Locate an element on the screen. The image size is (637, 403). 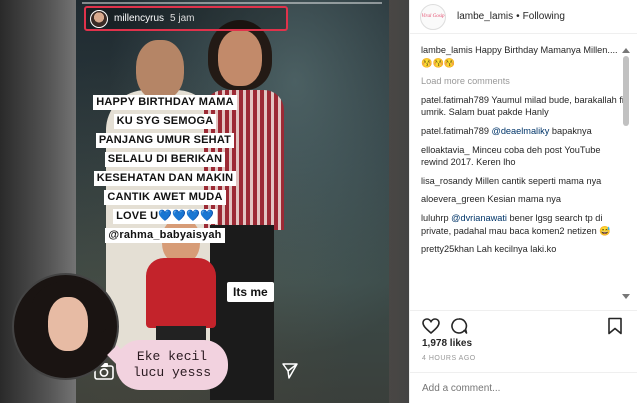
comment-username: luluhrp is located at coordinates (435, 218).